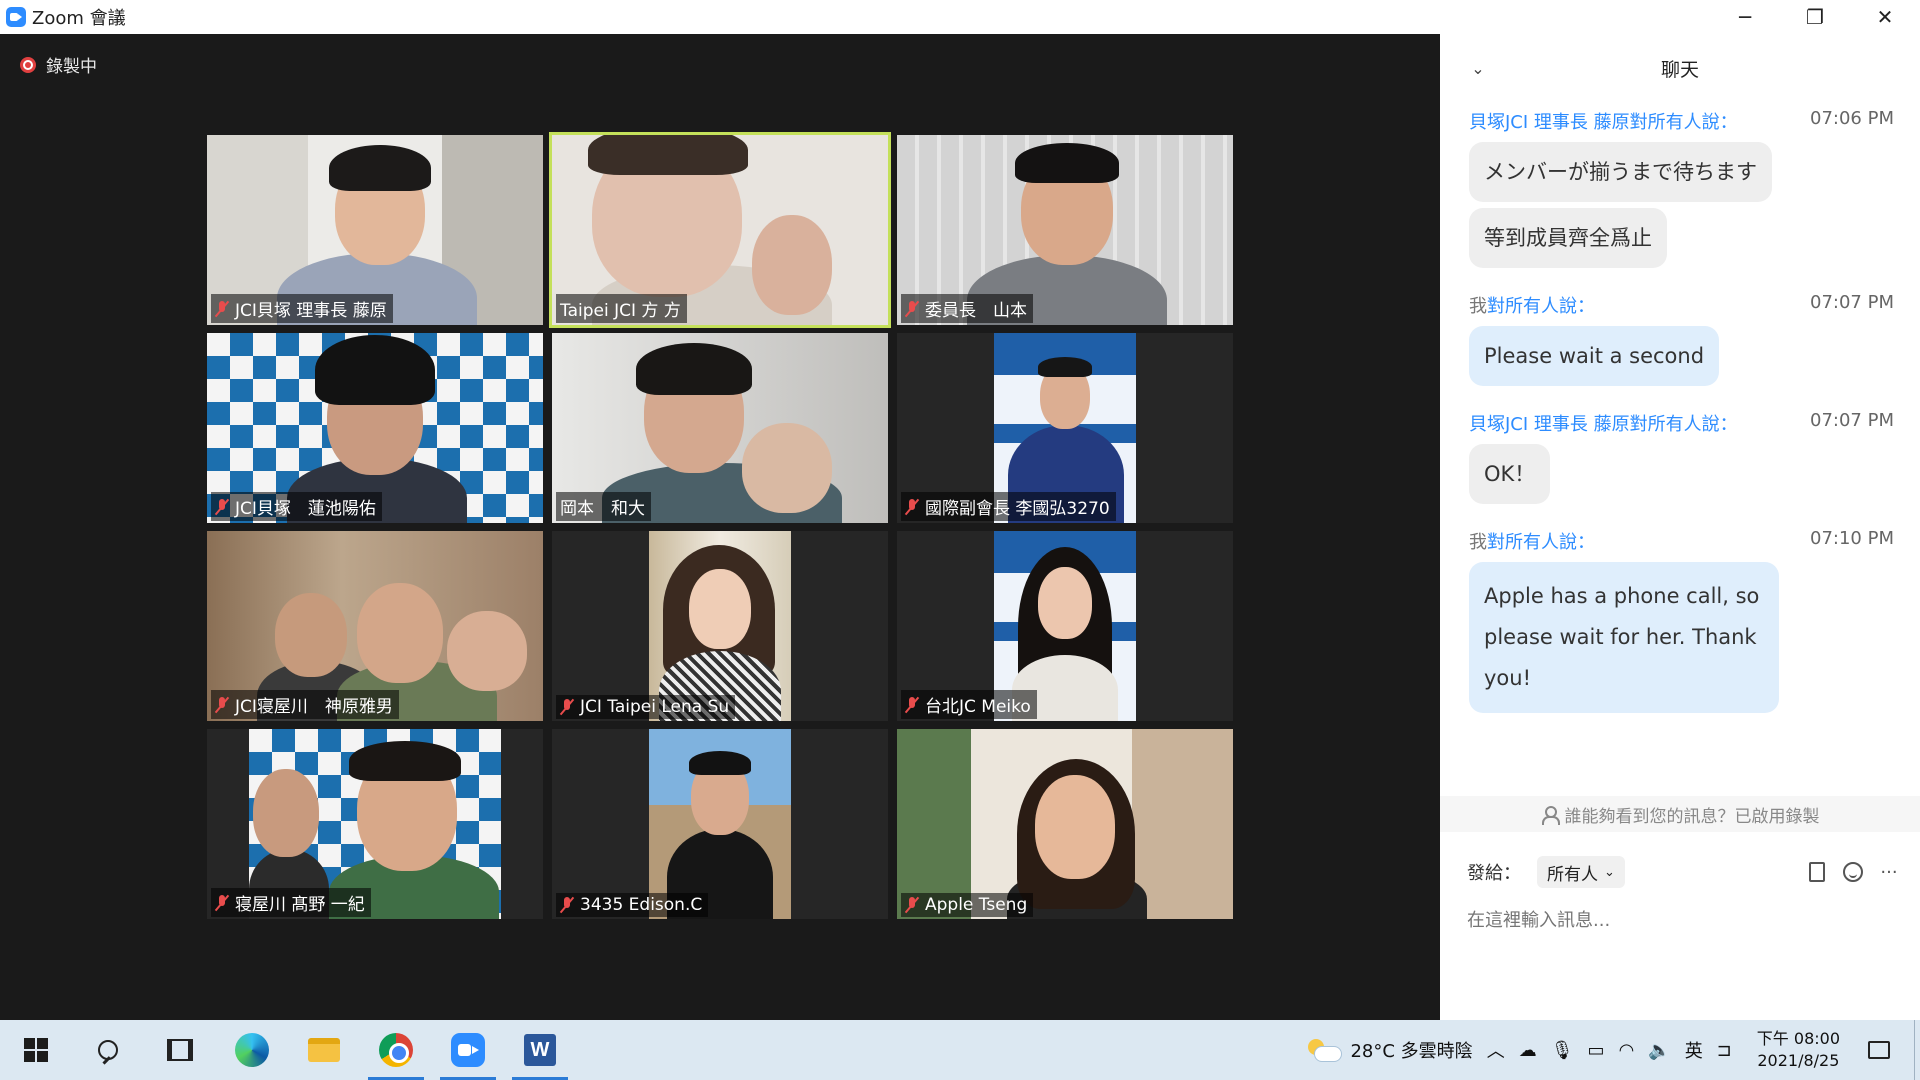  What do you see at coordinates (1917, 1050) in the screenshot?
I see `show-desktop-button` at bounding box center [1917, 1050].